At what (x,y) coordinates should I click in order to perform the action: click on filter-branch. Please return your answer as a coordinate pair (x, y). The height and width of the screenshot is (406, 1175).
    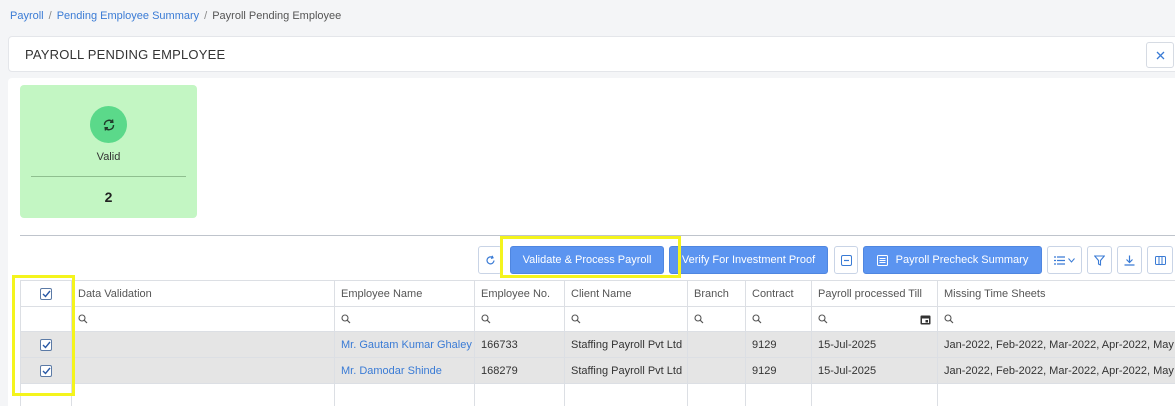
    Looking at the image, I should click on (717, 319).